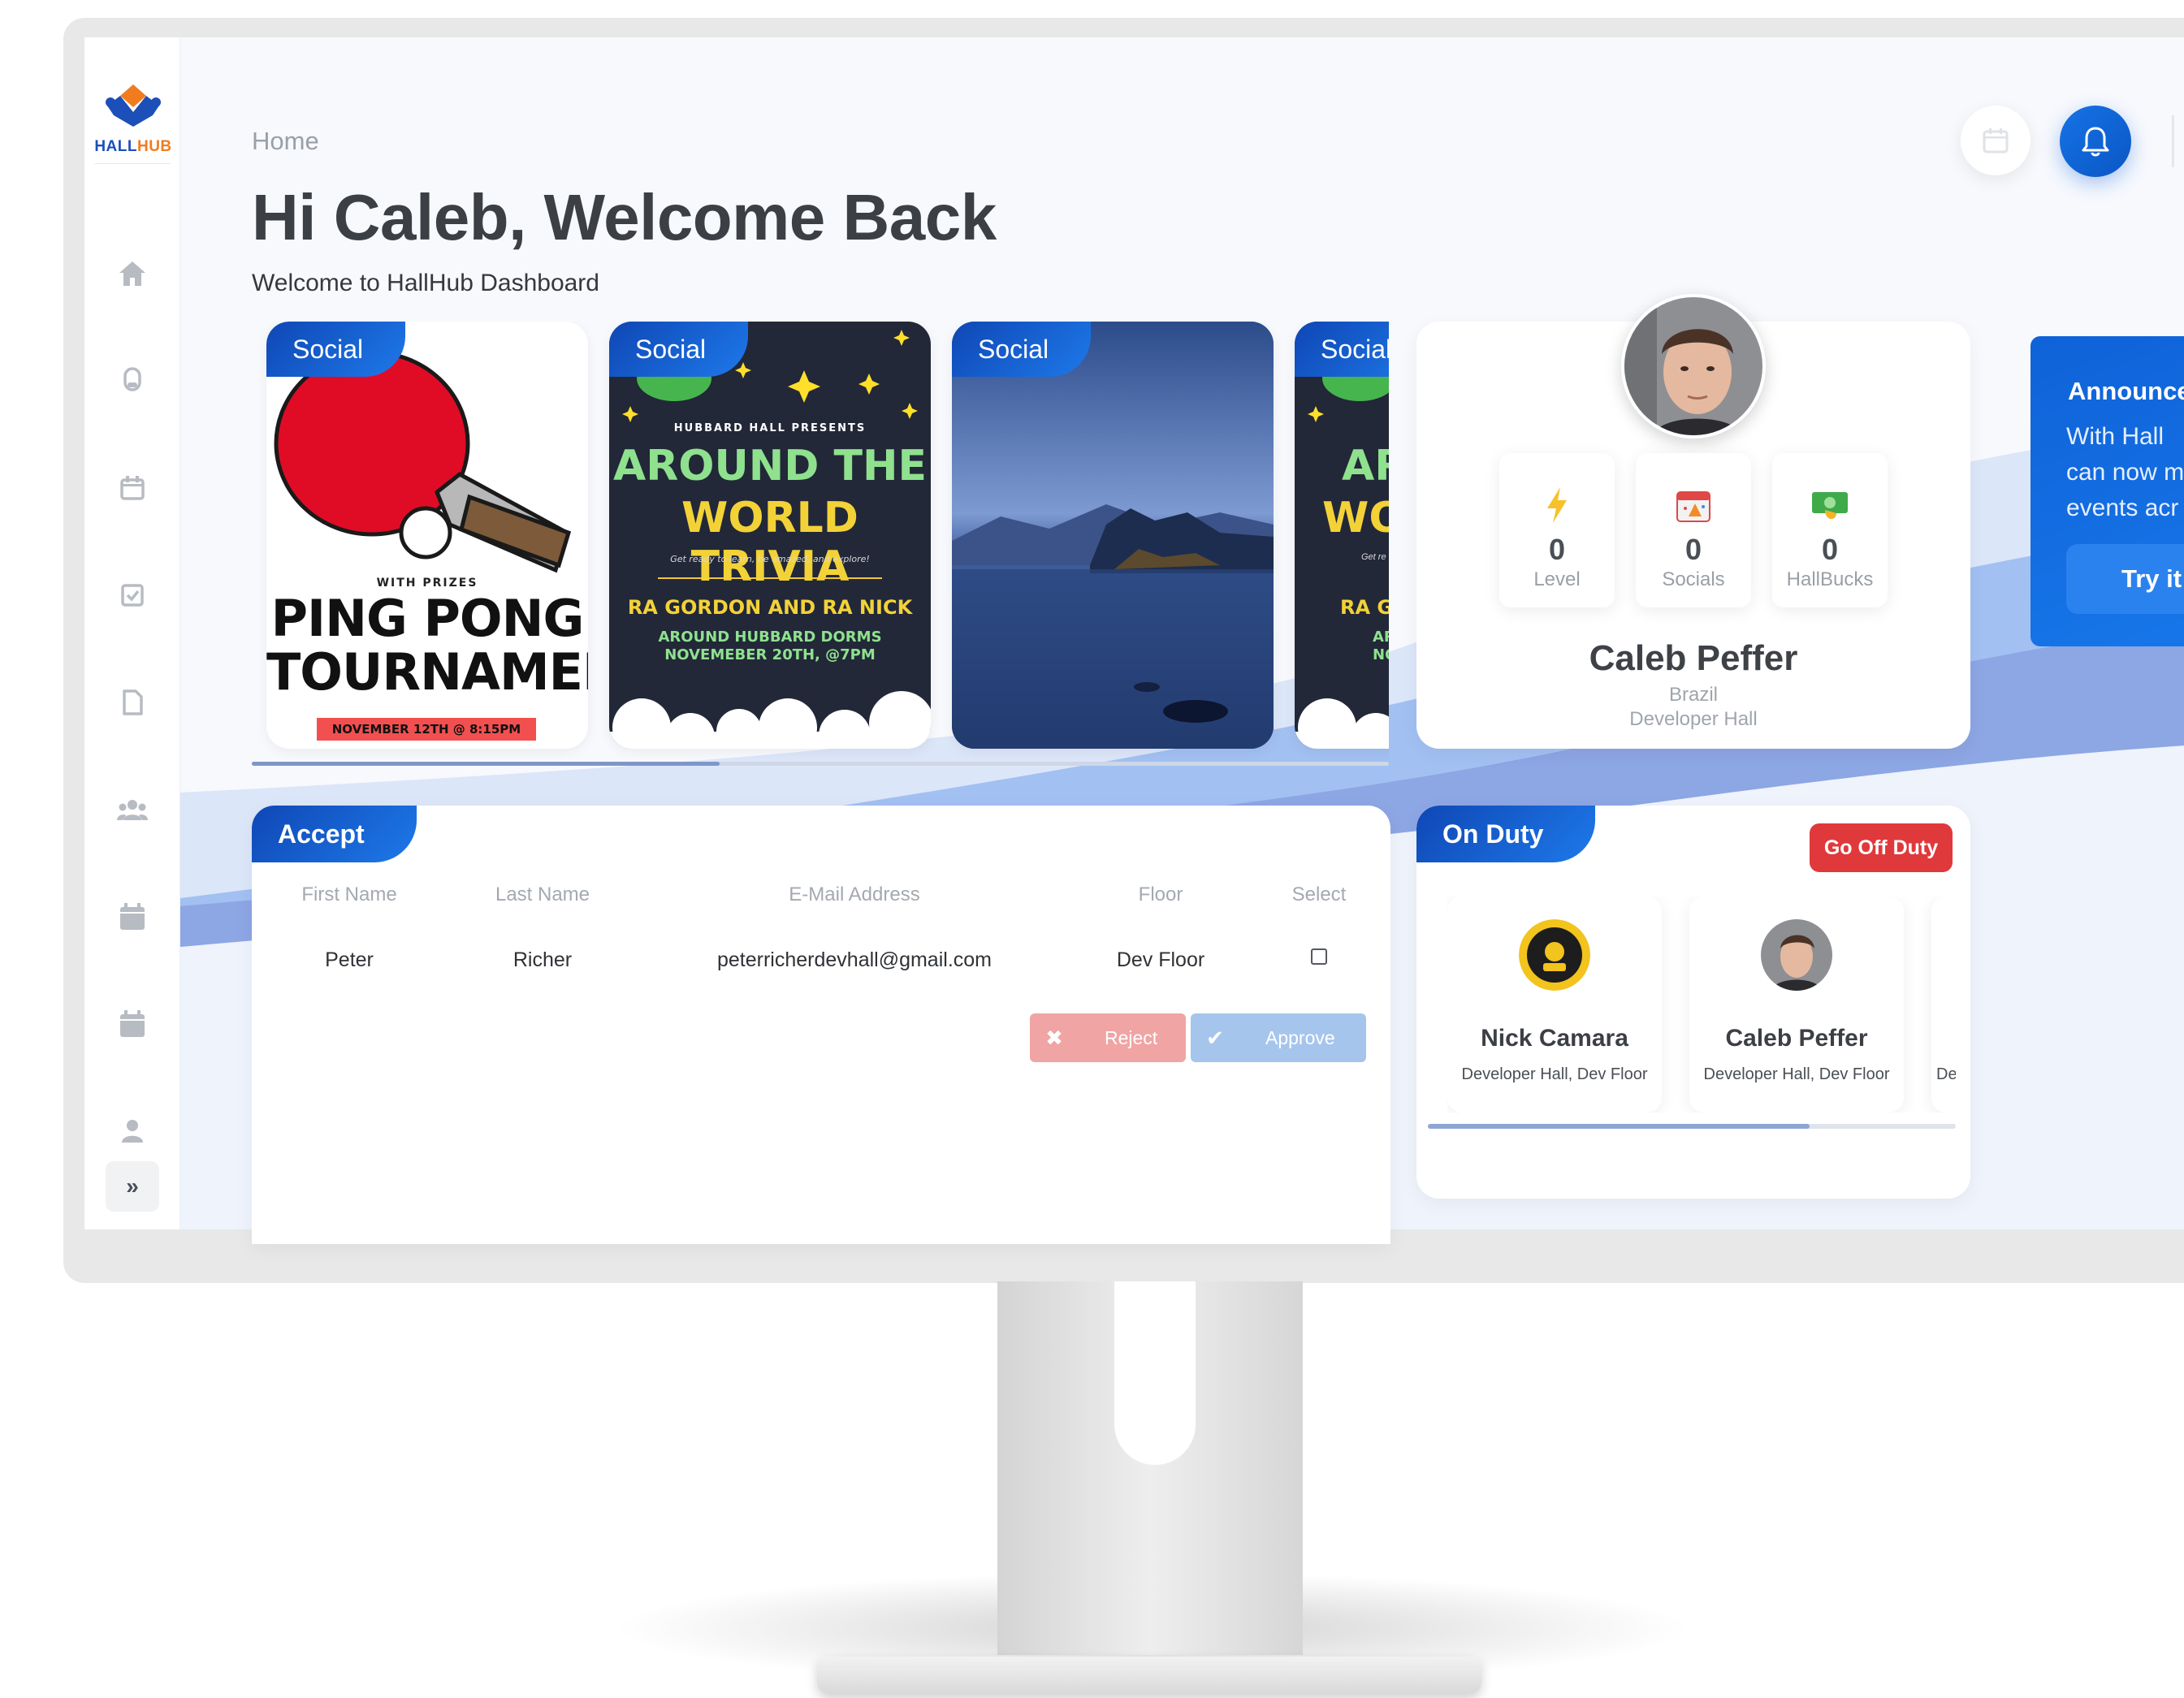  I want to click on column-header-select: Select, so click(1319, 895).